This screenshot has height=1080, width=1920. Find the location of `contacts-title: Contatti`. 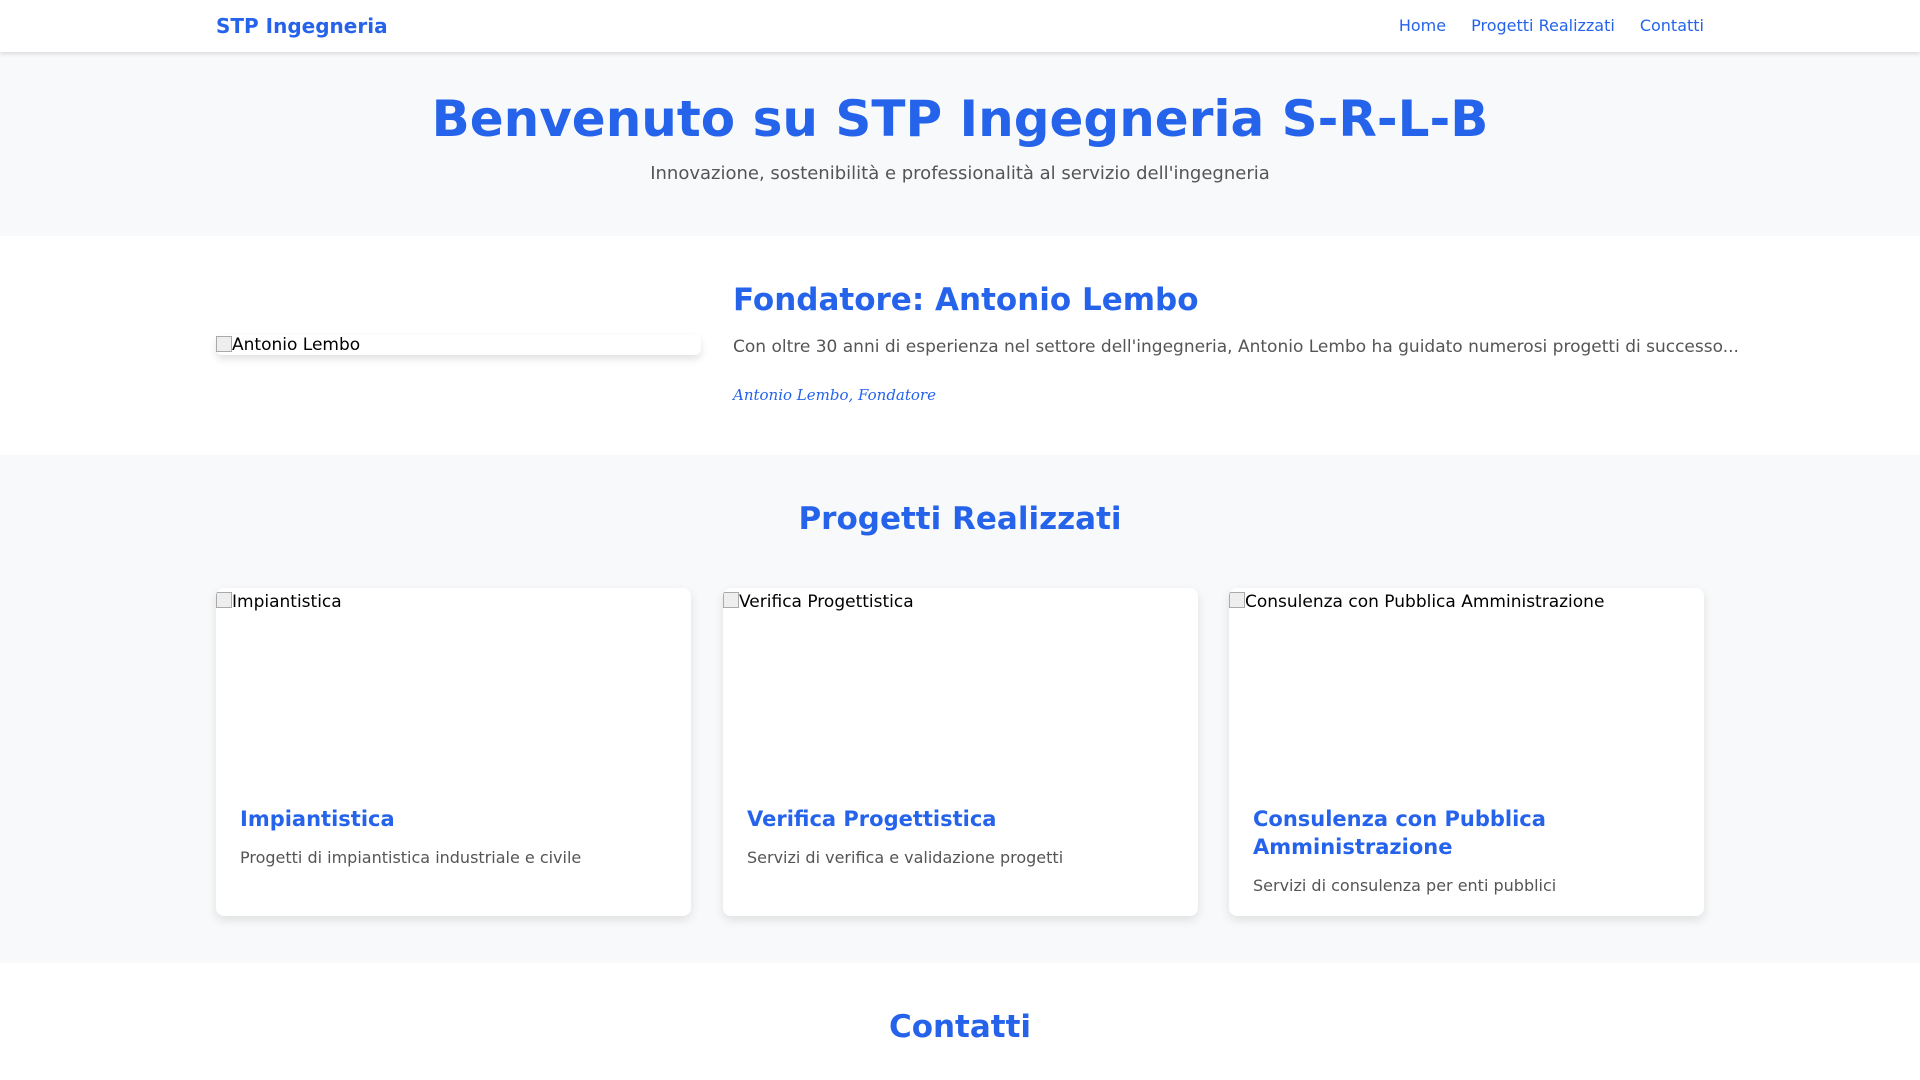

contacts-title: Contatti is located at coordinates (960, 1027).